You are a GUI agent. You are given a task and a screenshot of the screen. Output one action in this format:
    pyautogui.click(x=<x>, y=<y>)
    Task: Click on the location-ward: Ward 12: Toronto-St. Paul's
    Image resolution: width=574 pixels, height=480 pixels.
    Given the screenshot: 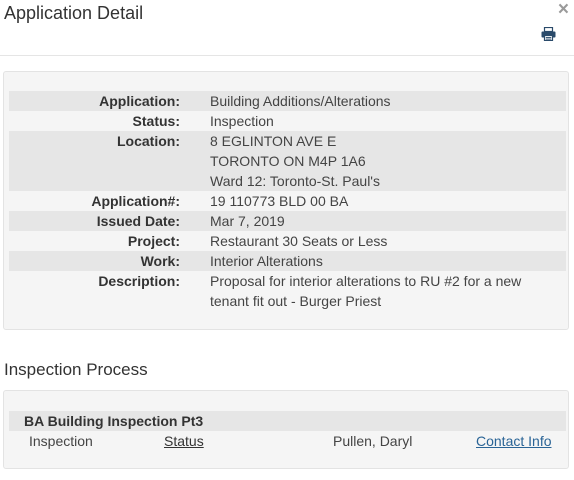 What is the action you would take?
    pyautogui.click(x=295, y=181)
    